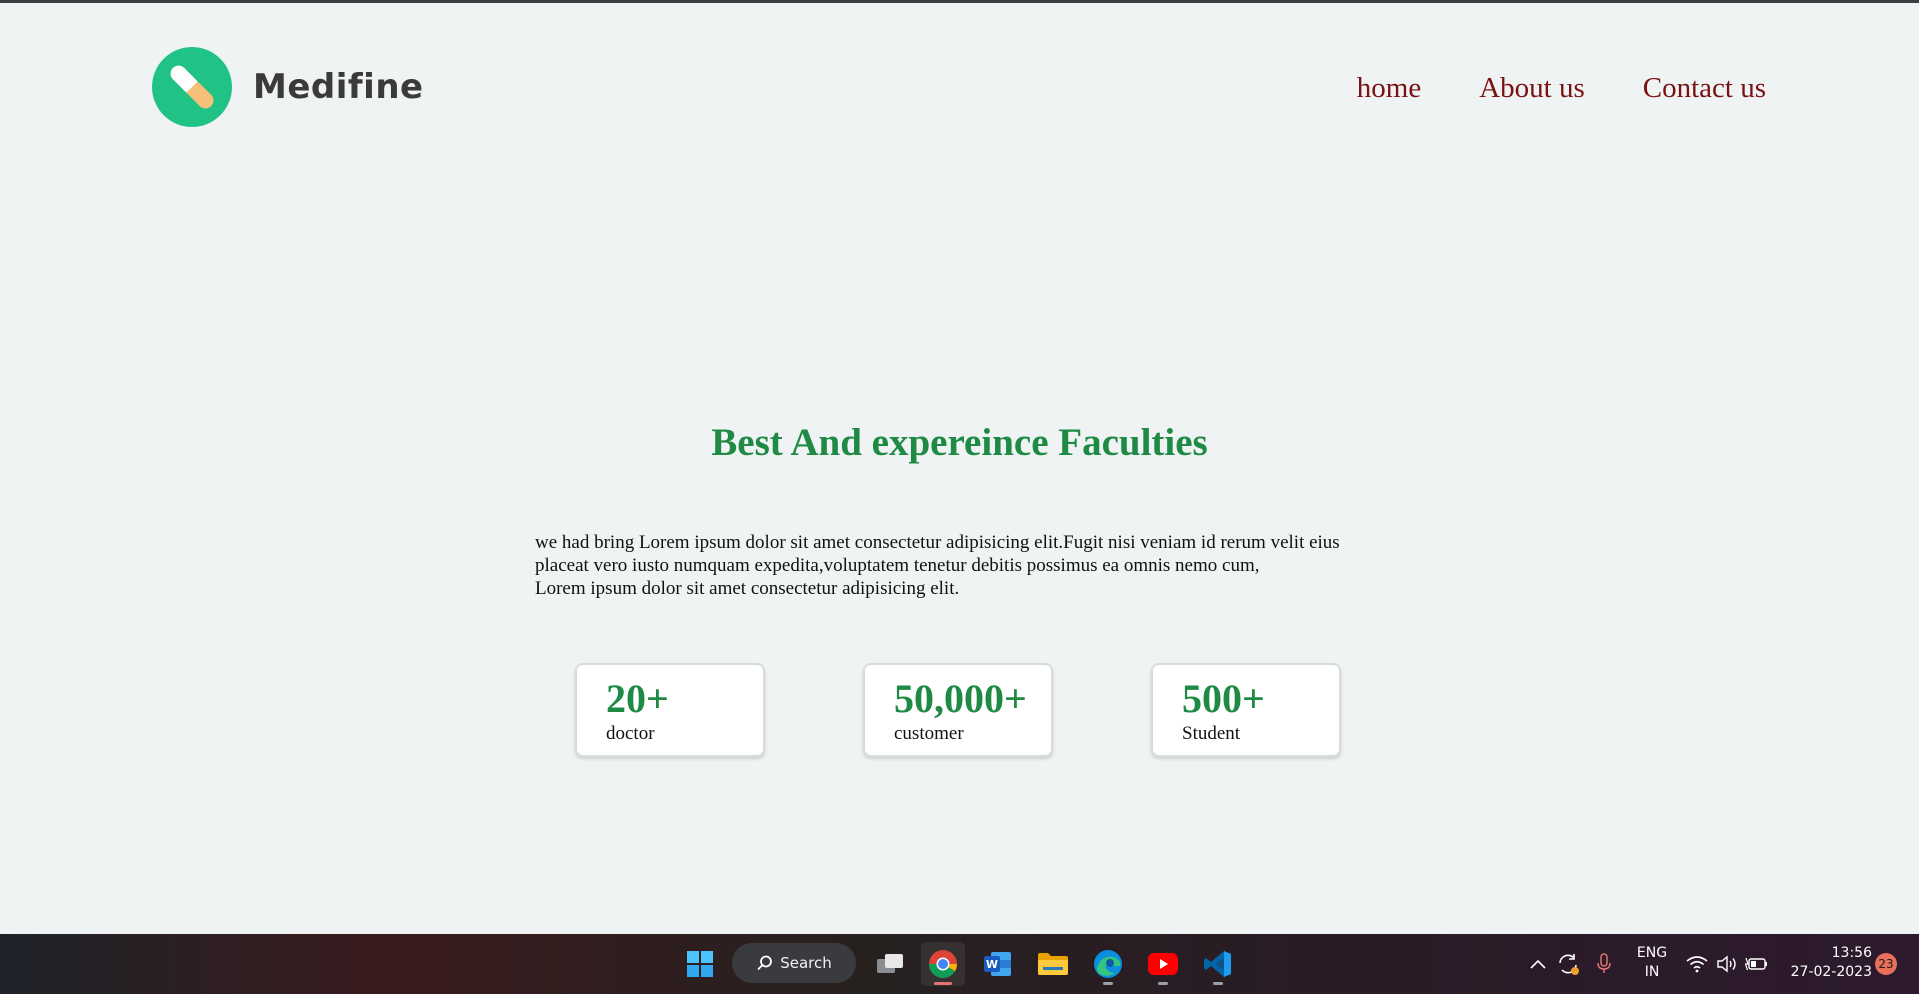  What do you see at coordinates (929, 733) in the screenshot?
I see `stat-label: customer` at bounding box center [929, 733].